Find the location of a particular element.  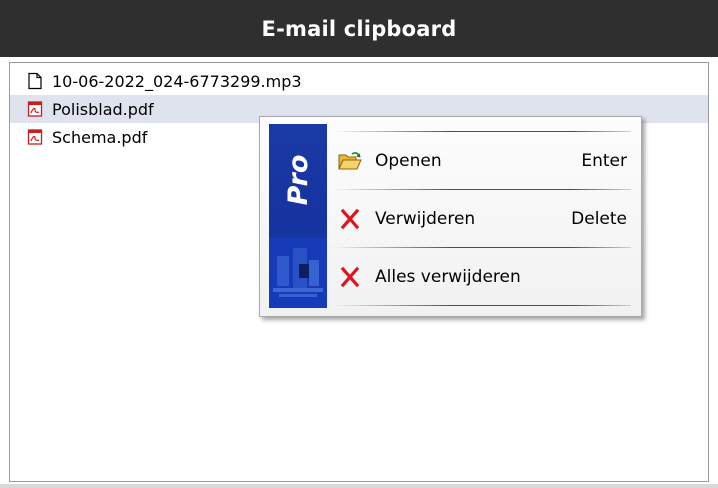

menu-item-label: Verwijderen is located at coordinates (425, 219).